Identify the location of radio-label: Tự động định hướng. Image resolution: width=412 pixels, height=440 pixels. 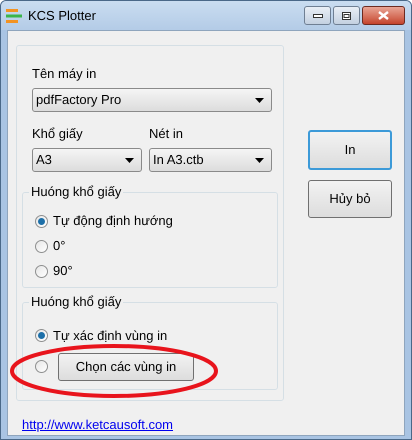
(113, 221).